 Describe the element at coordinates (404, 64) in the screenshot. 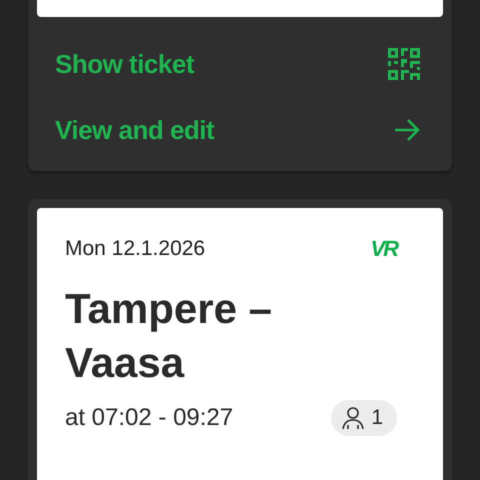

I see `qr-code-icon` at that location.